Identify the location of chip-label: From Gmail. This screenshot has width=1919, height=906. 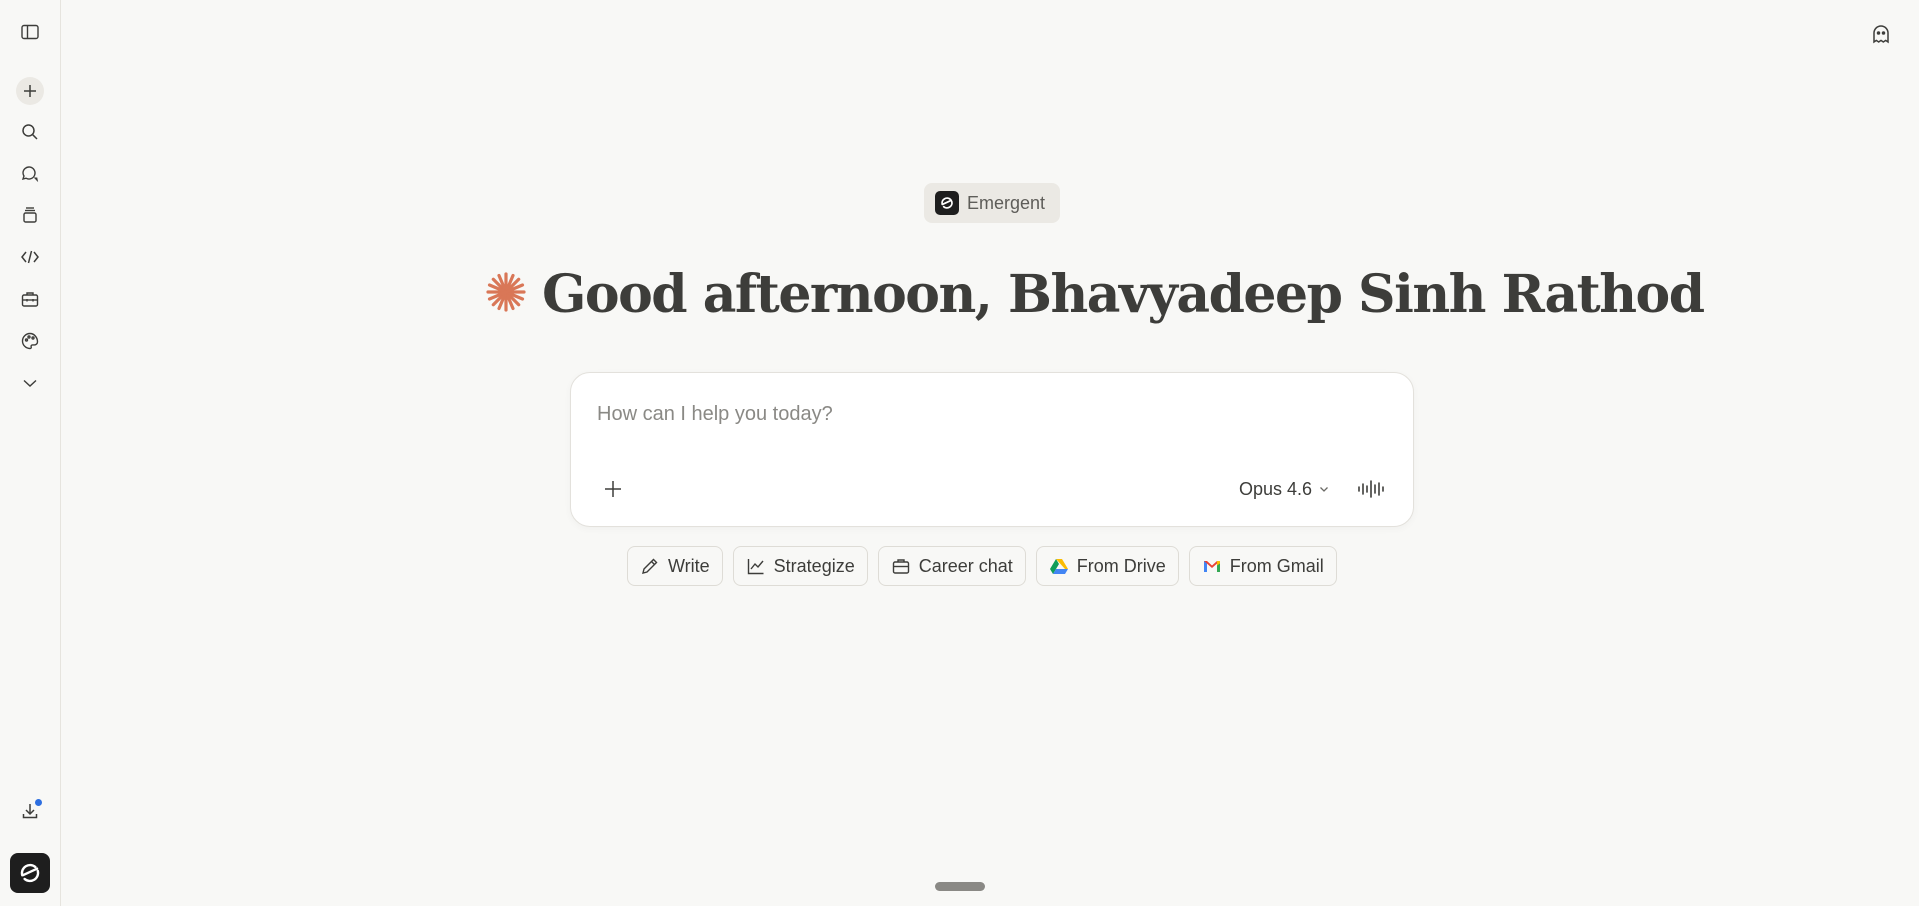
(1276, 565).